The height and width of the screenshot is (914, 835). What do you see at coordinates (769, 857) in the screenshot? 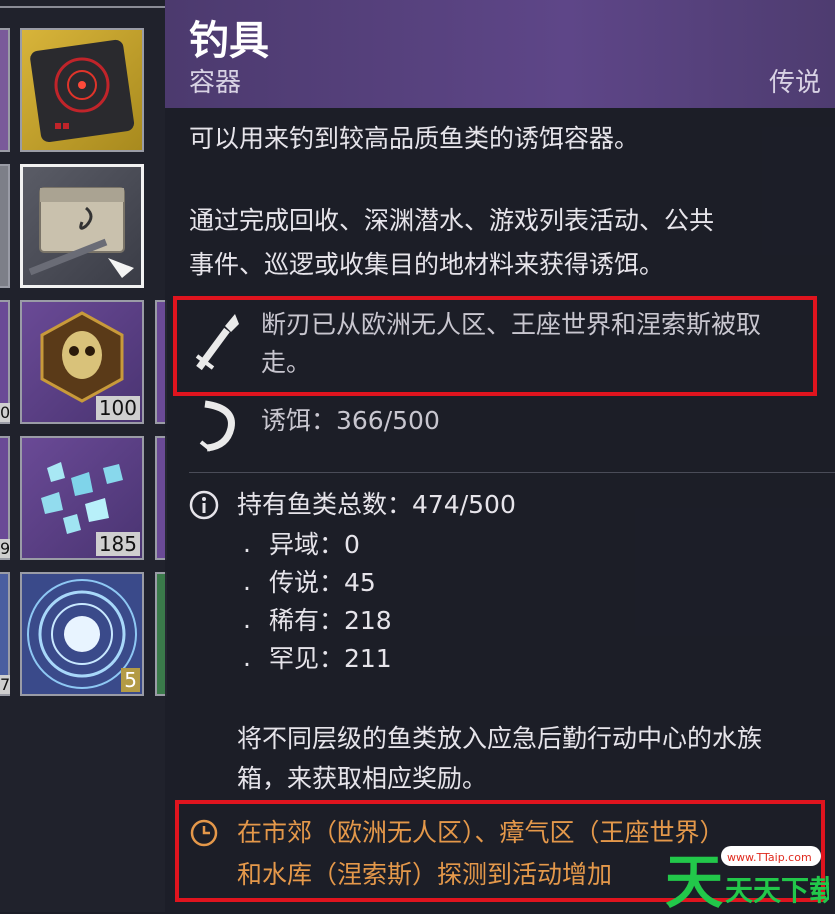
I see `watermark-url: www.TTaip.com` at bounding box center [769, 857].